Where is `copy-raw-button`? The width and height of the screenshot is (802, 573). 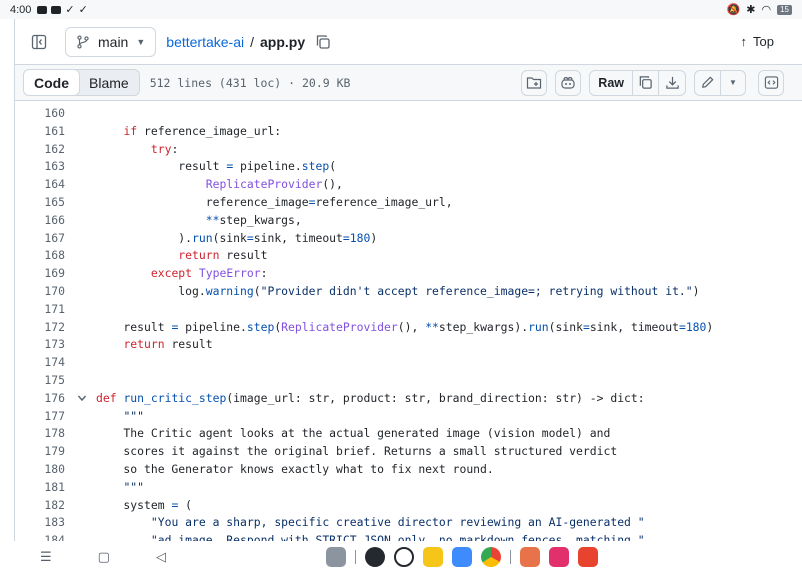 copy-raw-button is located at coordinates (646, 82).